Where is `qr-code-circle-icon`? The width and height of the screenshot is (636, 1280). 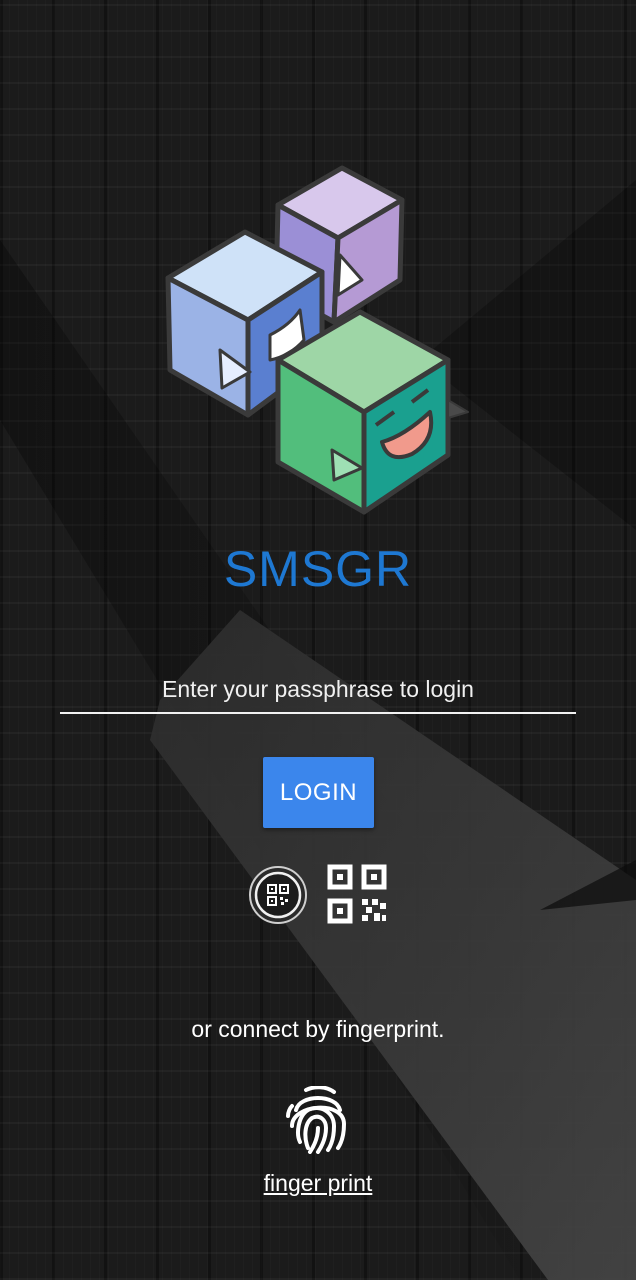 qr-code-circle-icon is located at coordinates (278, 895).